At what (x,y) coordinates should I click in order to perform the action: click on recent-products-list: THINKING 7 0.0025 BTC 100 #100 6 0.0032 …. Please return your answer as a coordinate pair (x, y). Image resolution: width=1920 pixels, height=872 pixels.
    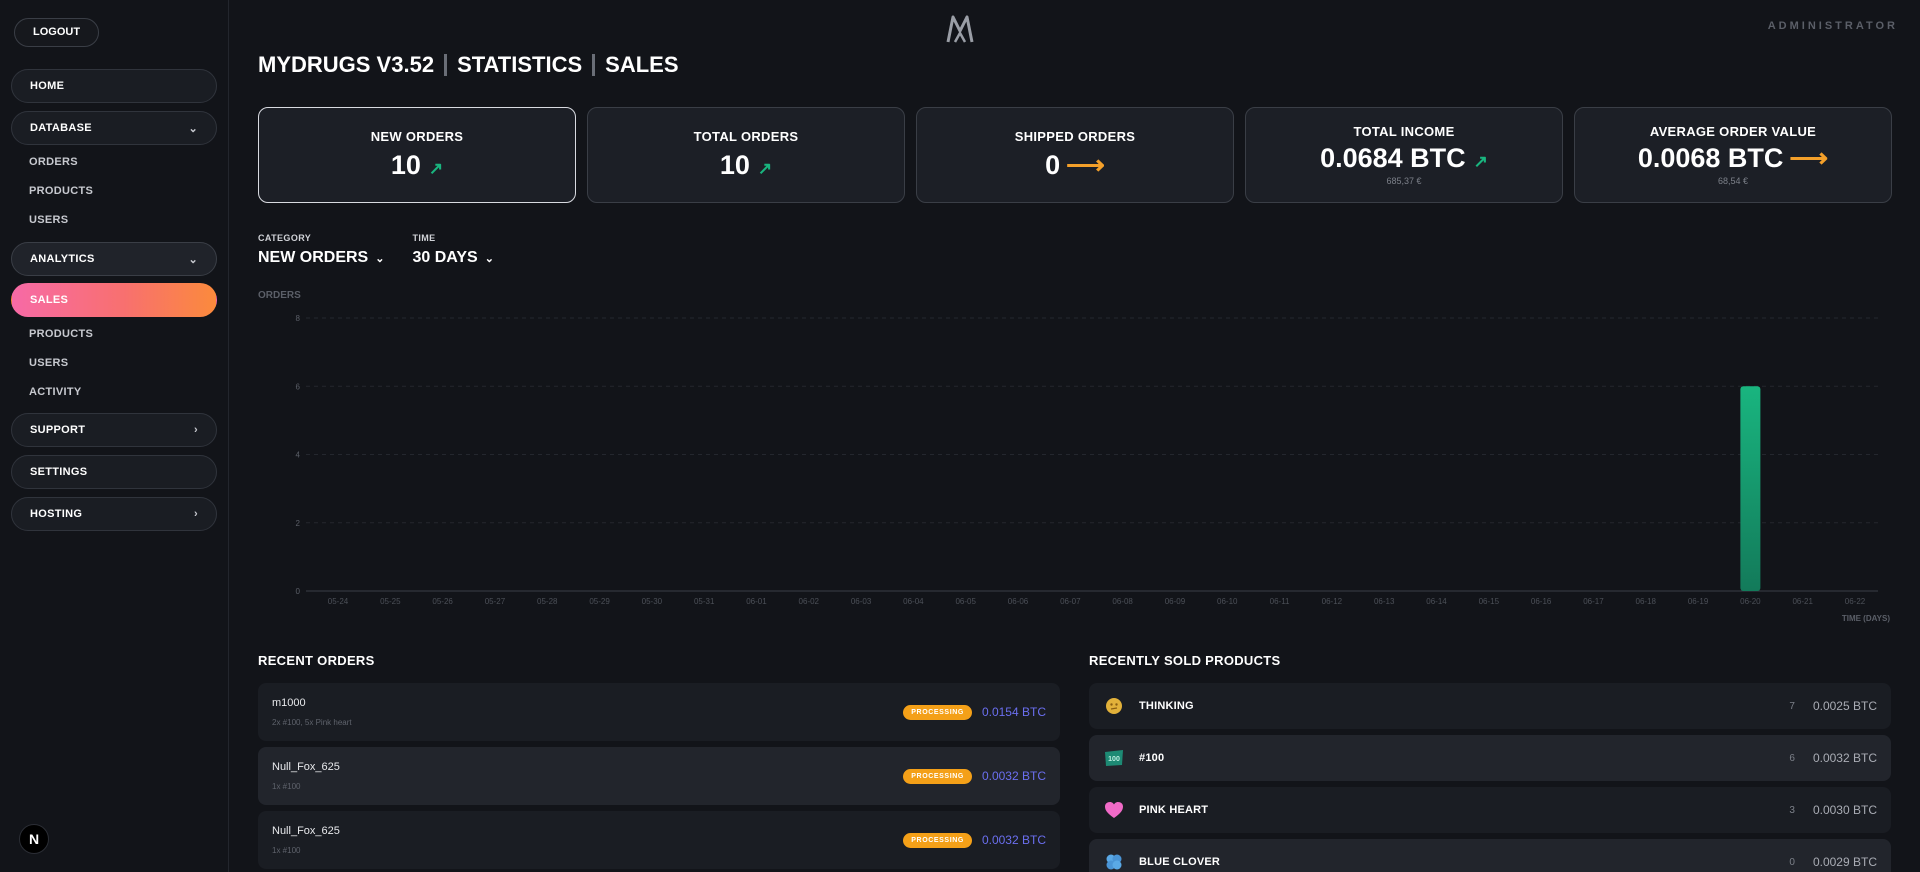
    Looking at the image, I should click on (1490, 777).